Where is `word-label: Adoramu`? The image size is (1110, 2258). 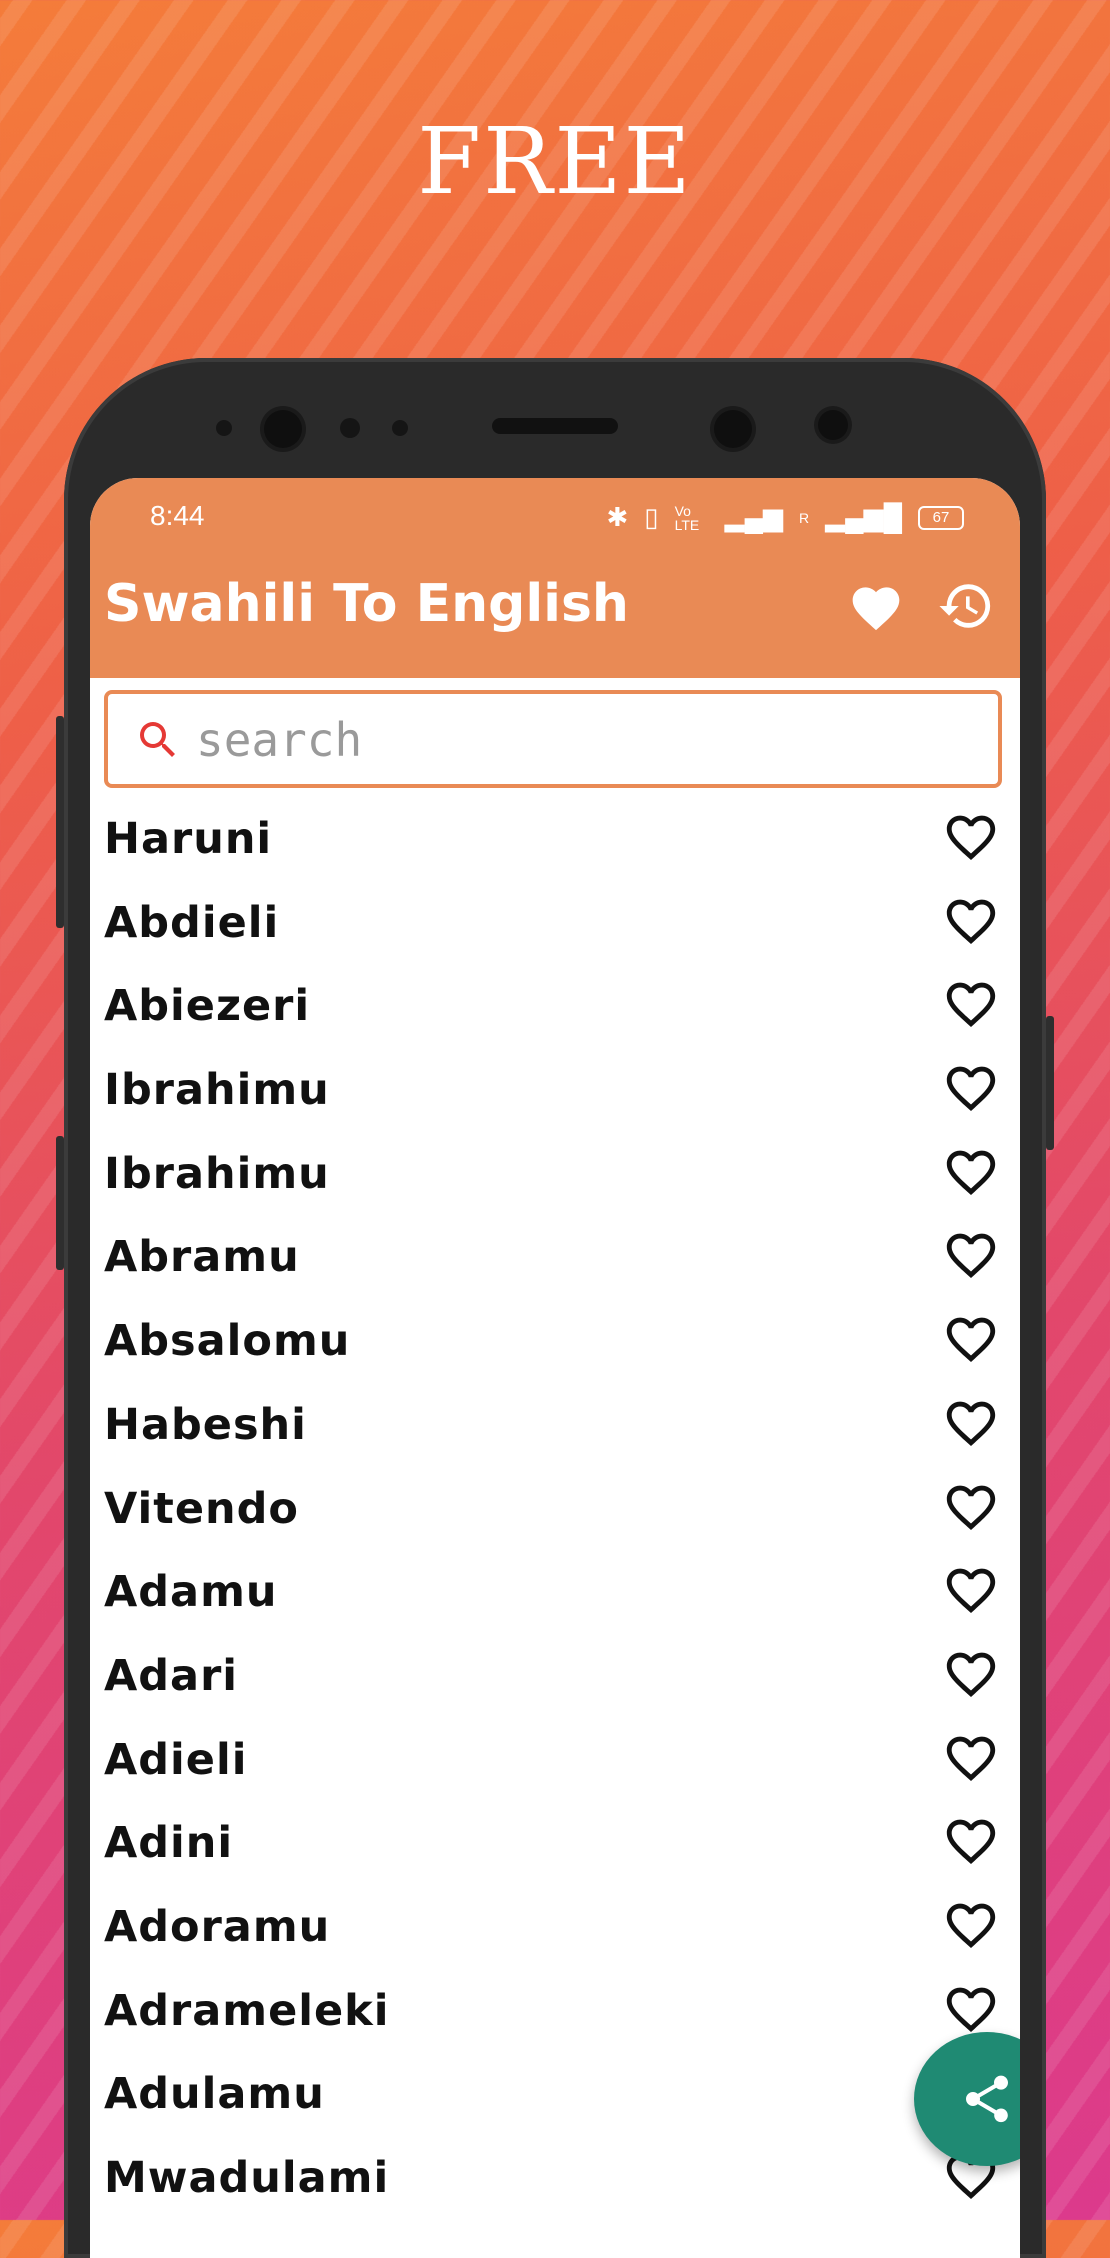
word-label: Adoramu is located at coordinates (217, 1926).